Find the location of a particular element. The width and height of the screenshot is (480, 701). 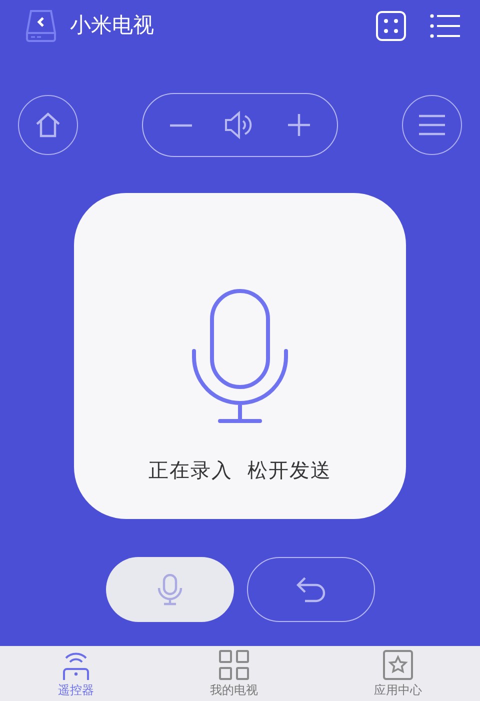

return-button is located at coordinates (310, 589).